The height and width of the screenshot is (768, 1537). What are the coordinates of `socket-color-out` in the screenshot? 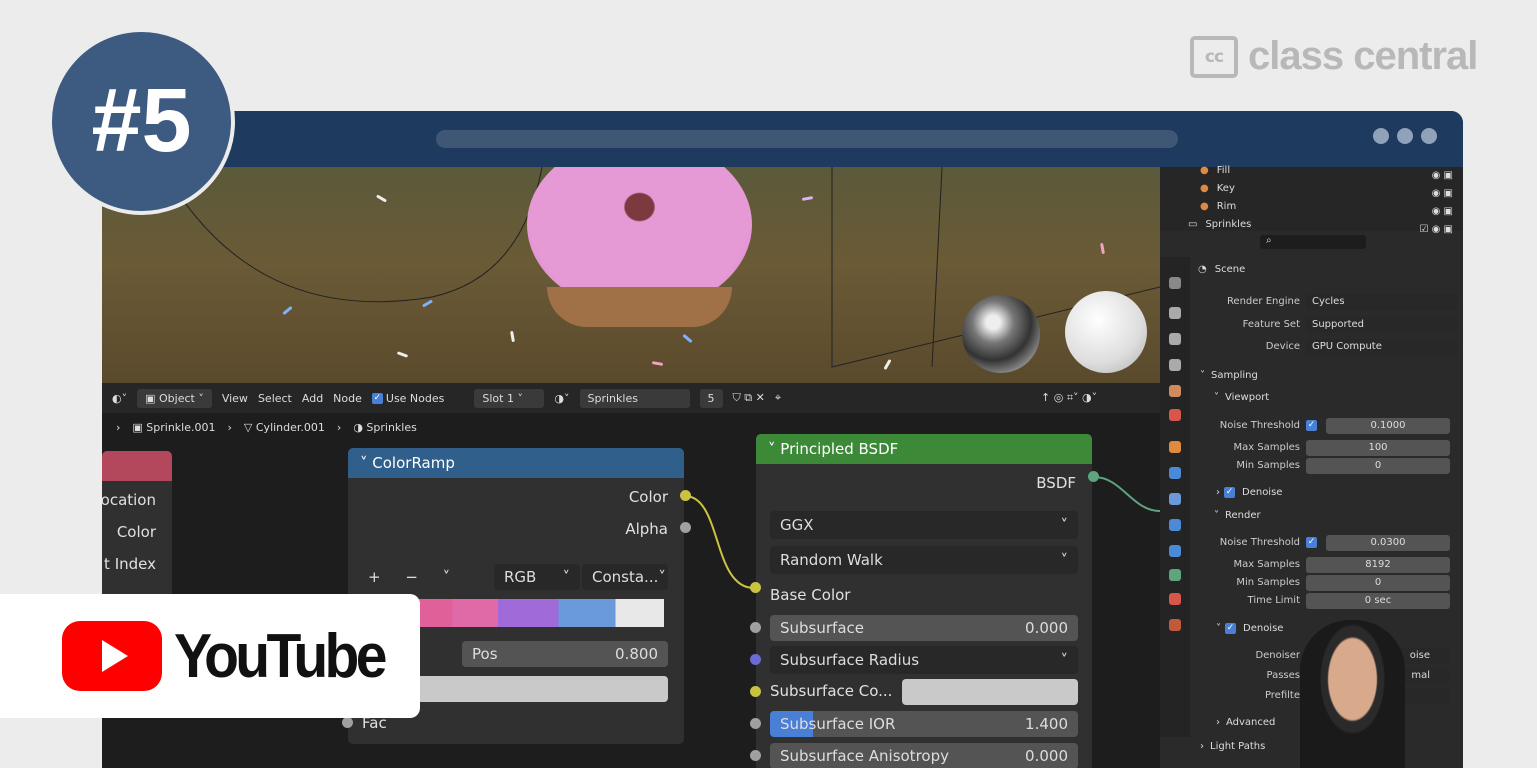 It's located at (685, 495).